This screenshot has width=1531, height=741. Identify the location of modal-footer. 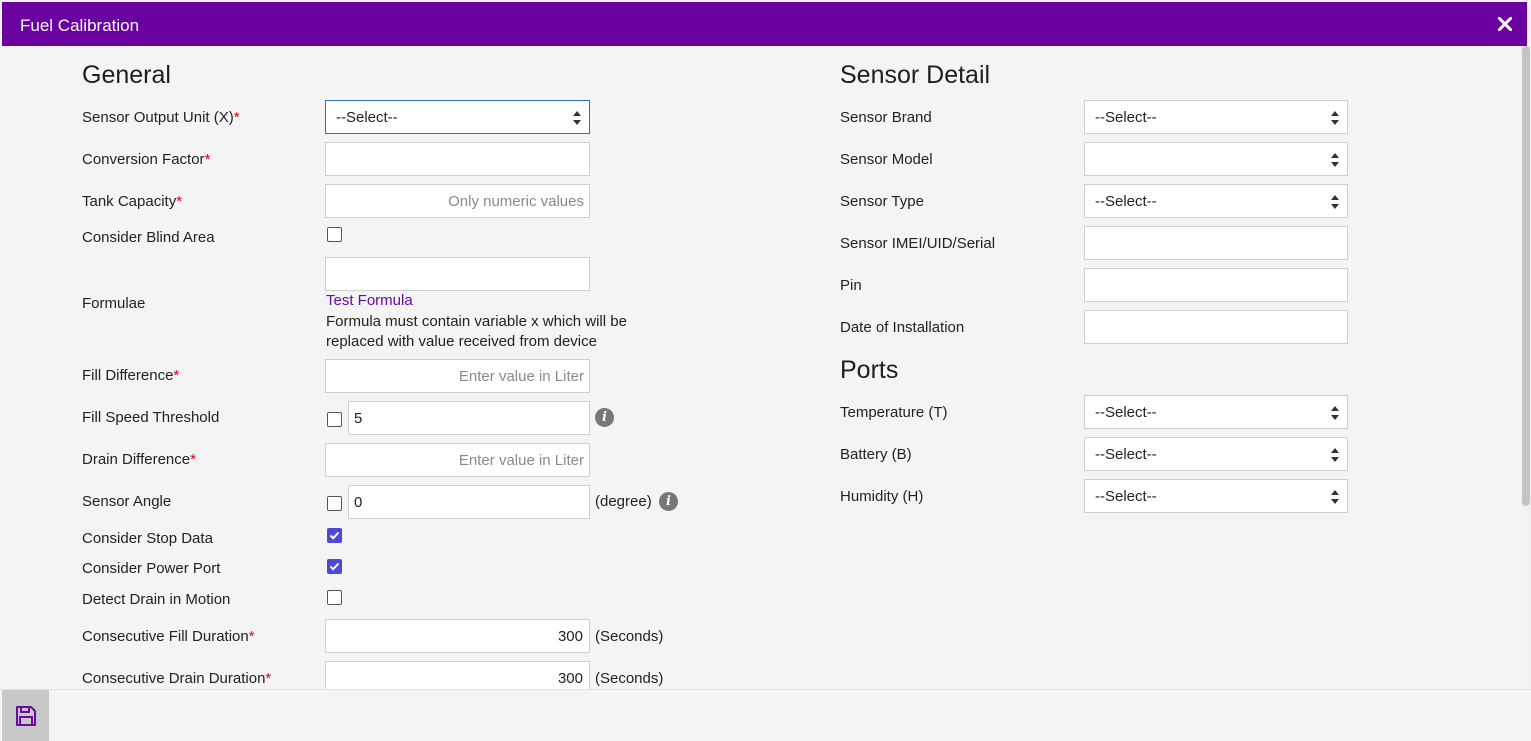
(765, 715).